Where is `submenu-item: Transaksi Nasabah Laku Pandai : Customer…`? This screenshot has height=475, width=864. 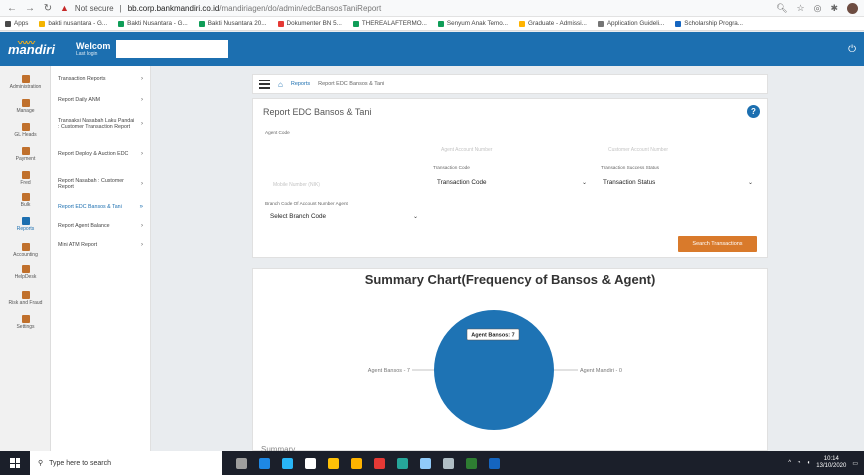
submenu-item: Transaksi Nasabah Laku Pandai : Customer… is located at coordinates (101, 124).